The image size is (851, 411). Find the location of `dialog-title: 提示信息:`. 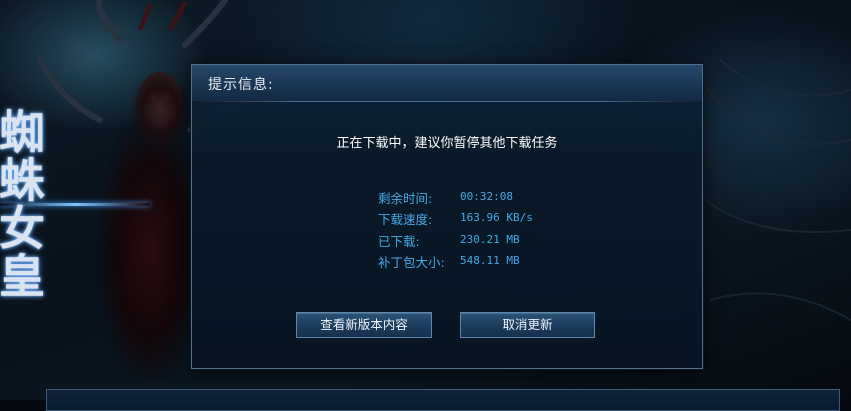

dialog-title: 提示信息: is located at coordinates (241, 85).